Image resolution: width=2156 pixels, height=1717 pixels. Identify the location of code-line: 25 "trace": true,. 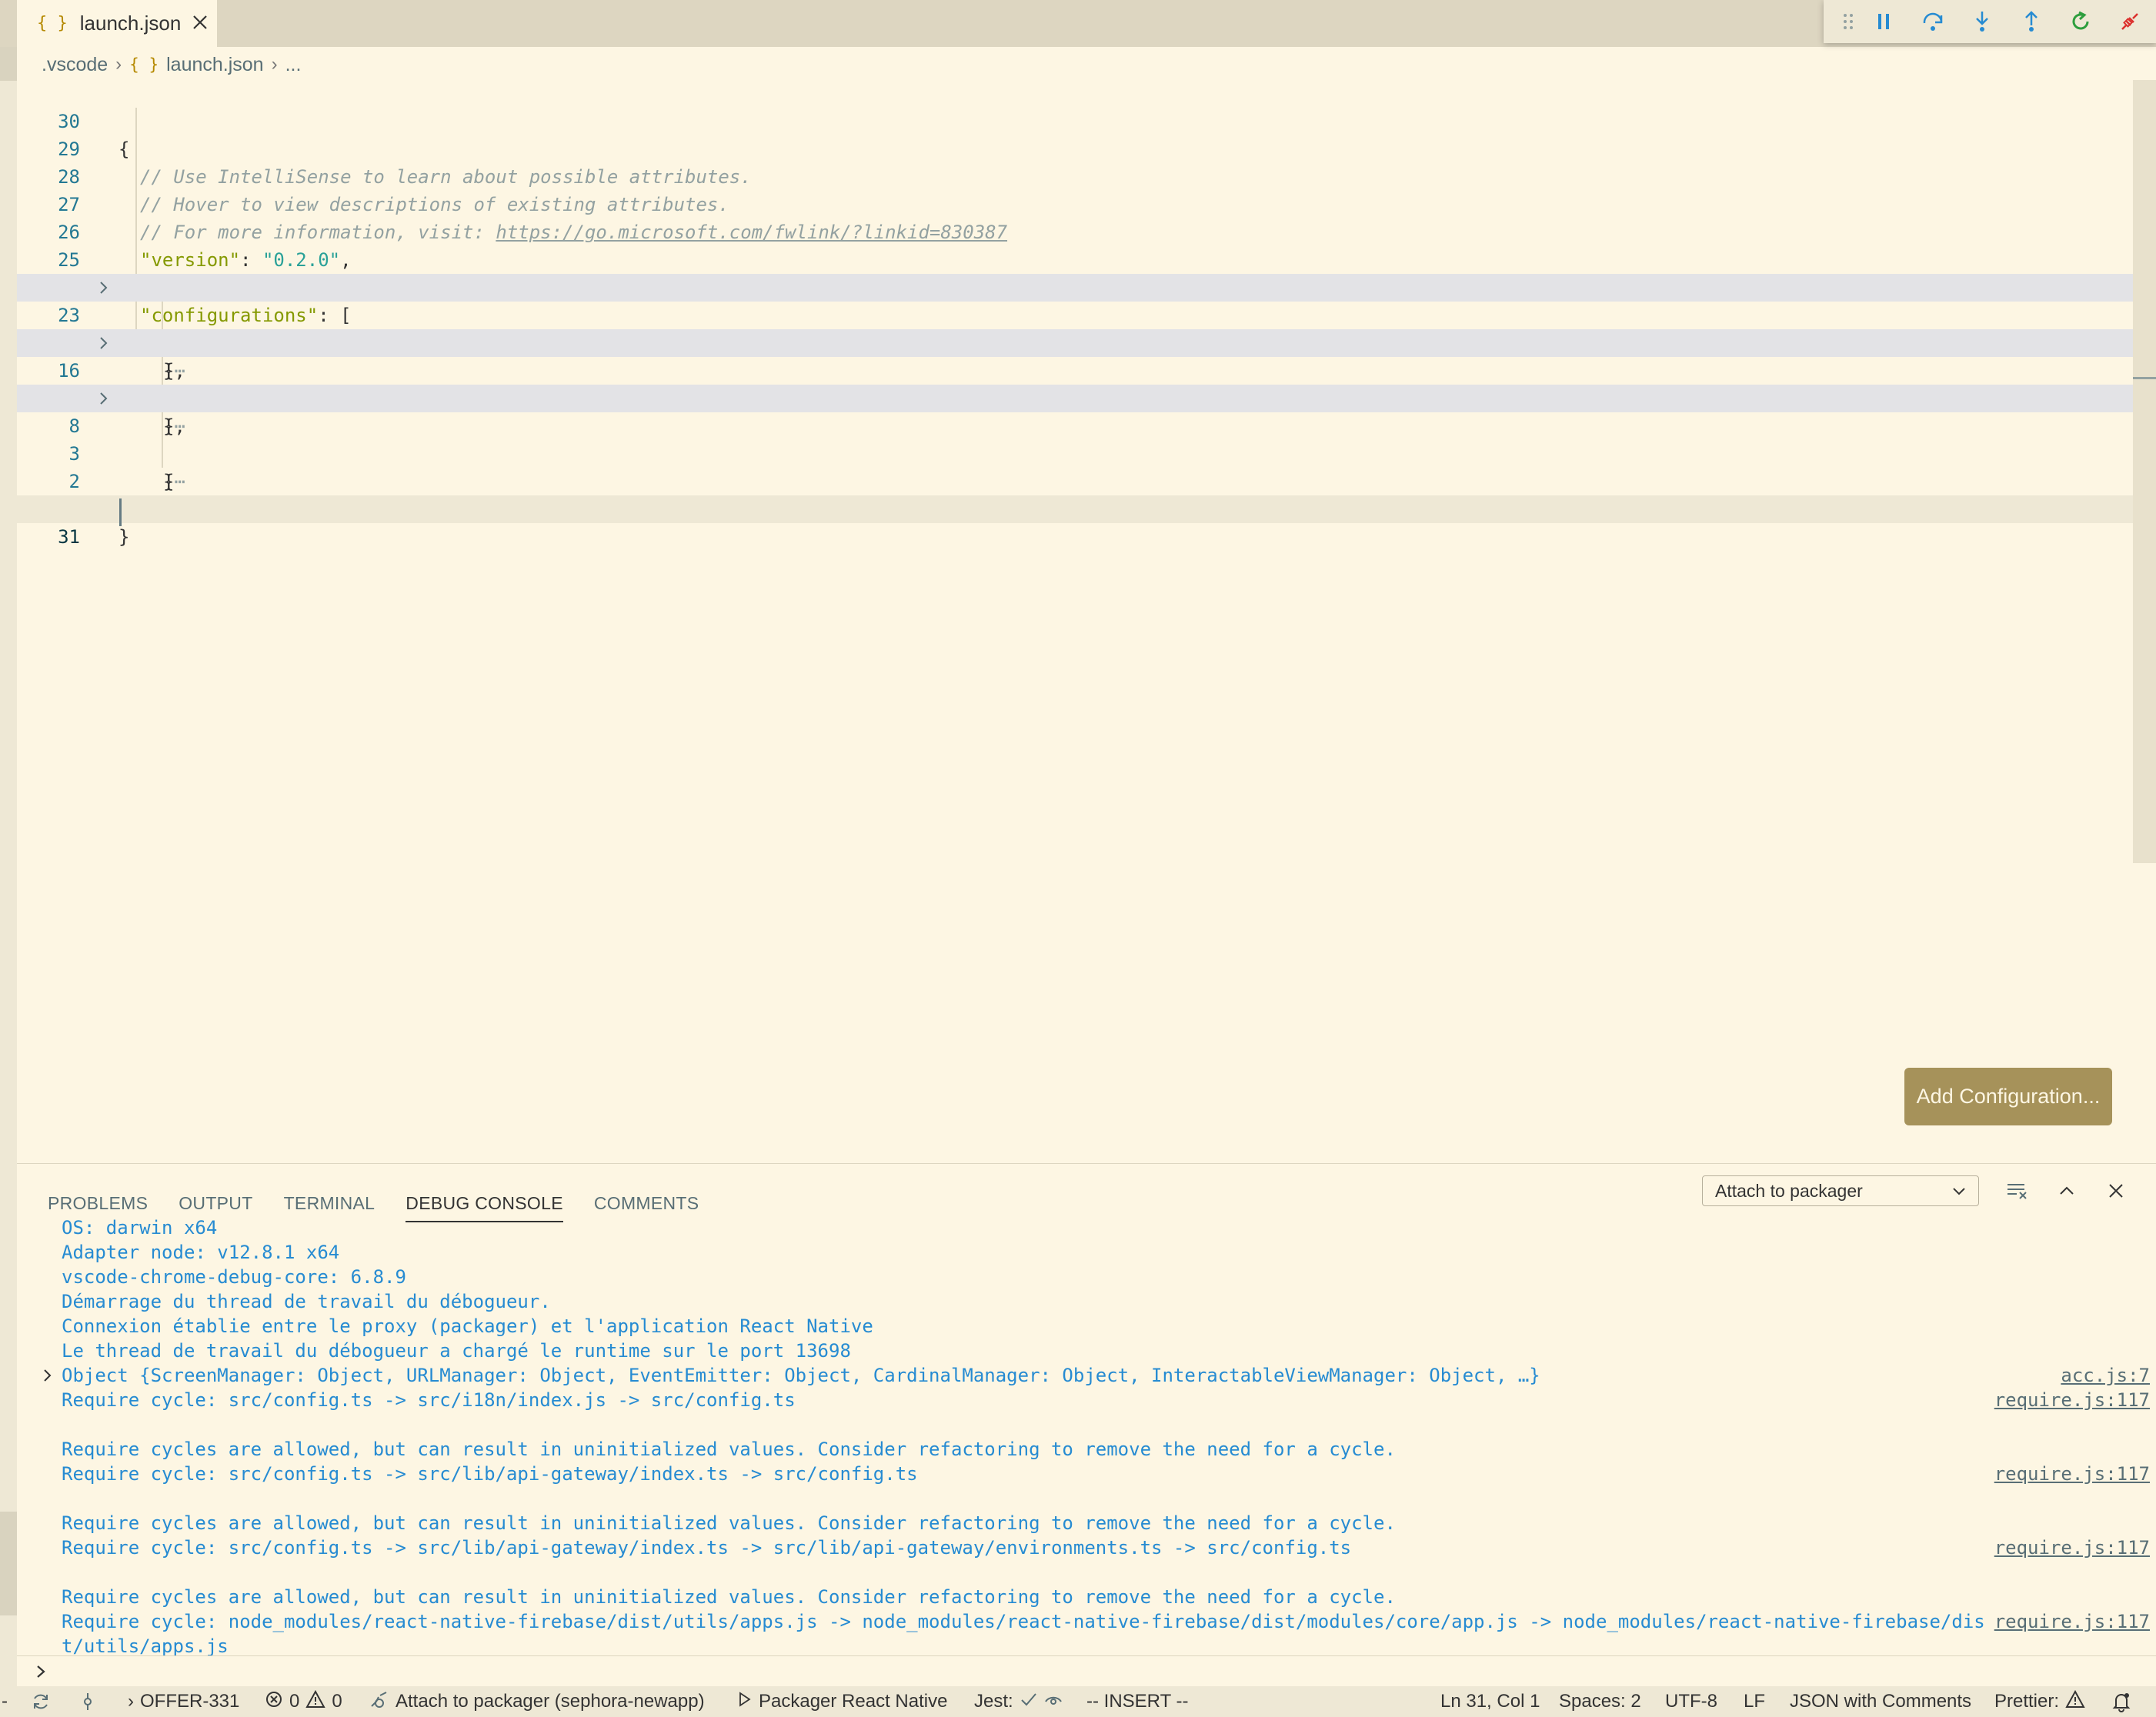
(1075, 258).